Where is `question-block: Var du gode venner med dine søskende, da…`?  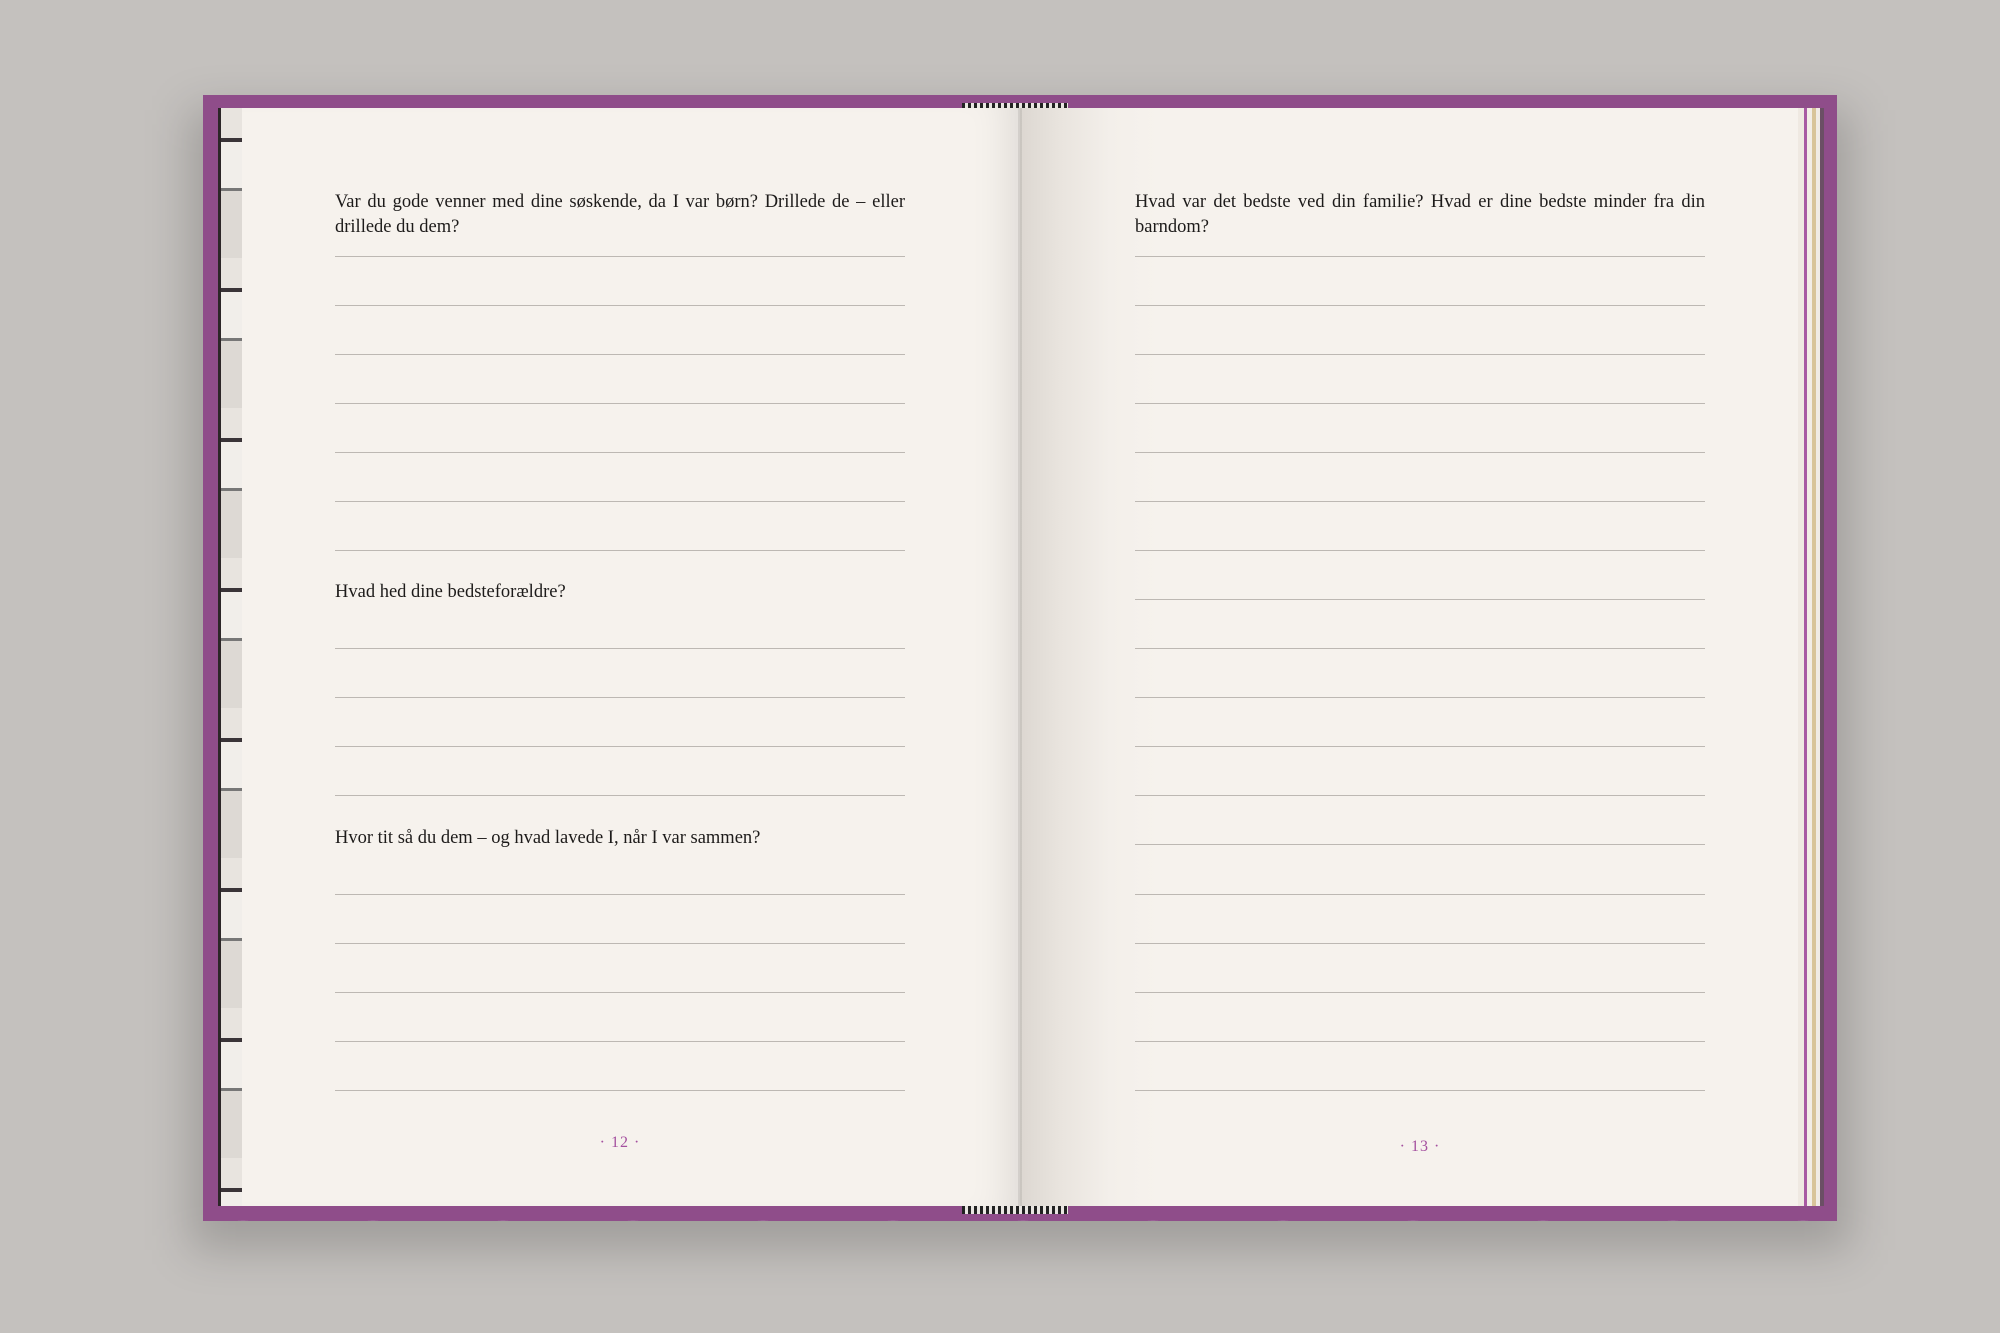
question-block: Var du gode venner med dine søskende, da… is located at coordinates (620, 215).